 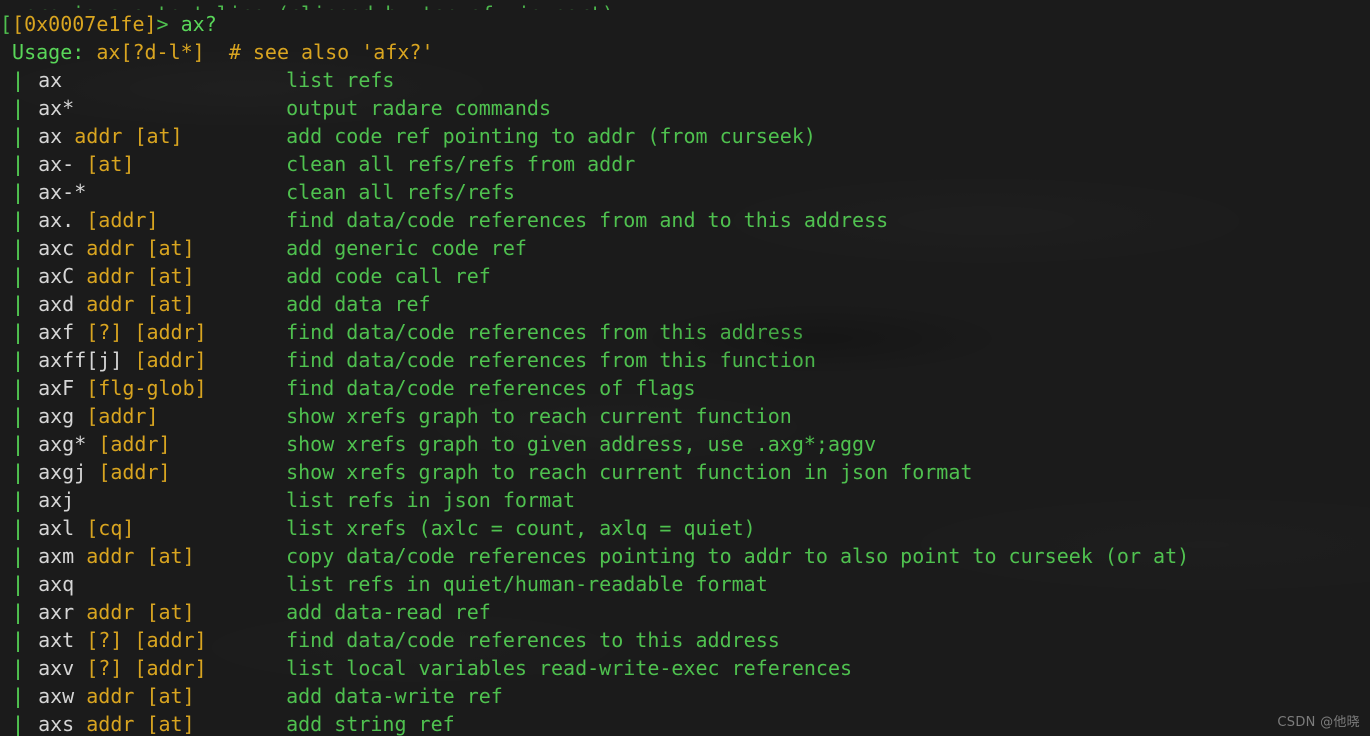 What do you see at coordinates (594, 24) in the screenshot?
I see `prompt-line: [[0x0007e1fe]> ax?` at bounding box center [594, 24].